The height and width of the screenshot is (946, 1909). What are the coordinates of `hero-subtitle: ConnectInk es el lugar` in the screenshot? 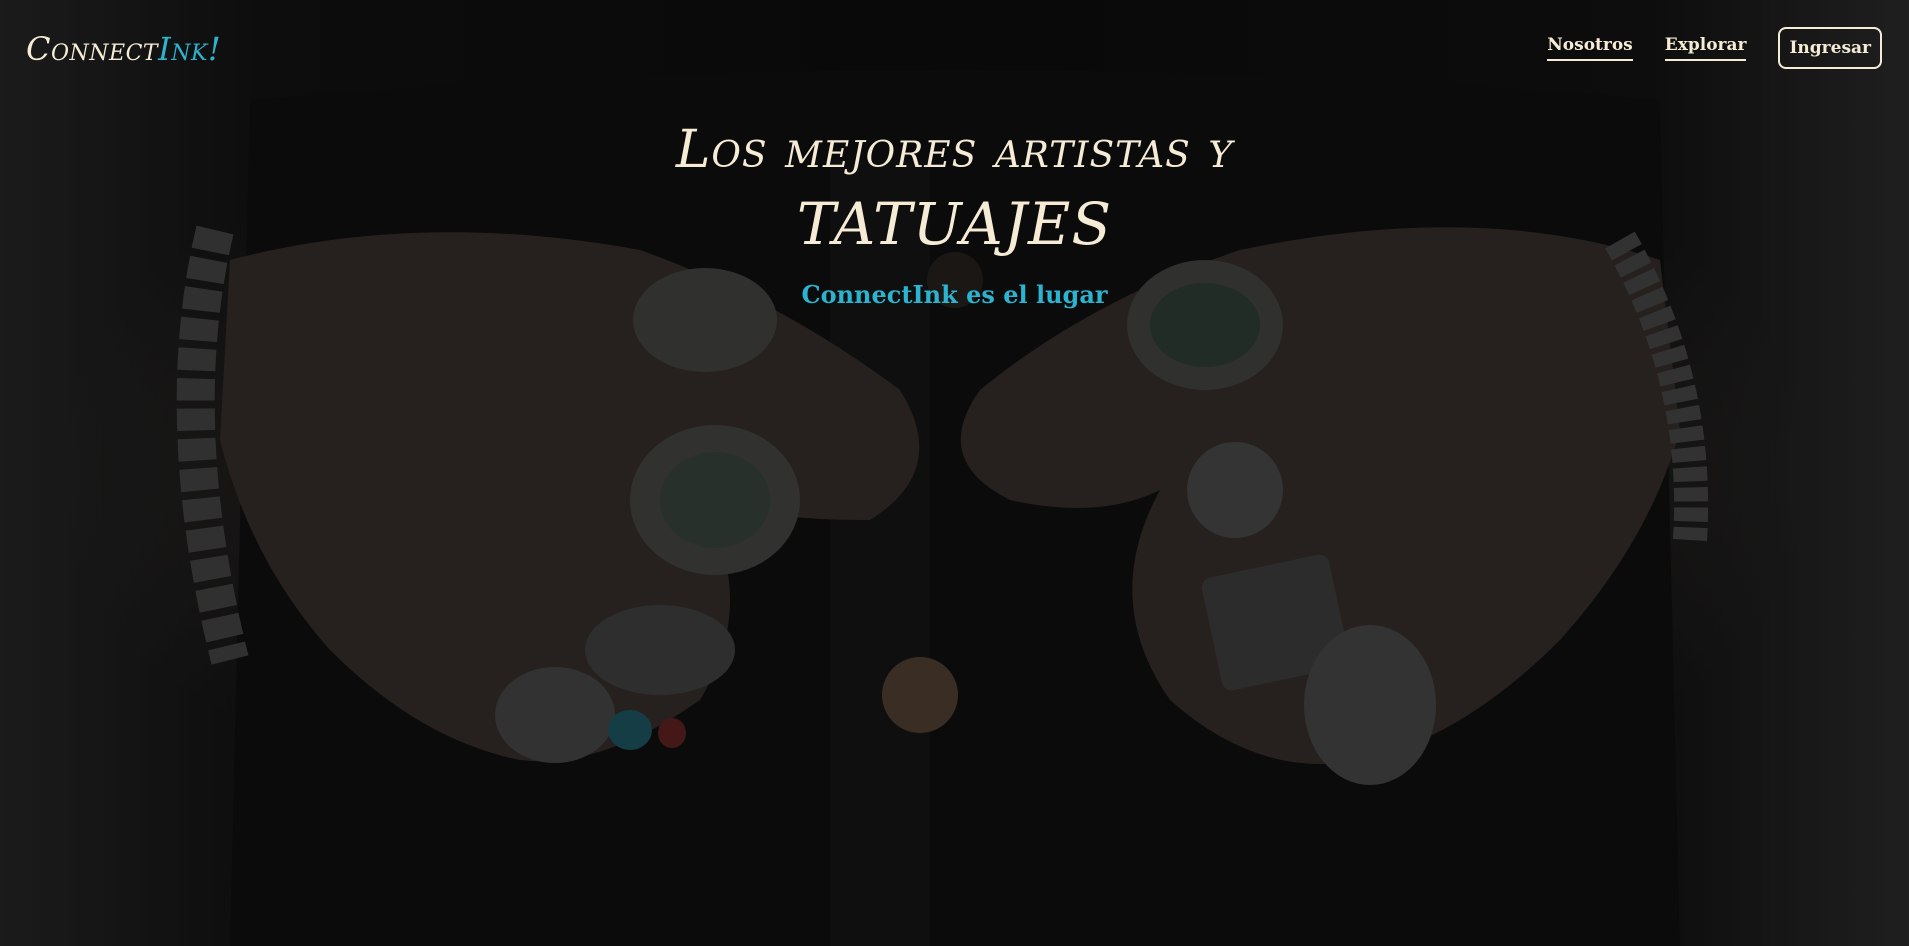 It's located at (954, 294).